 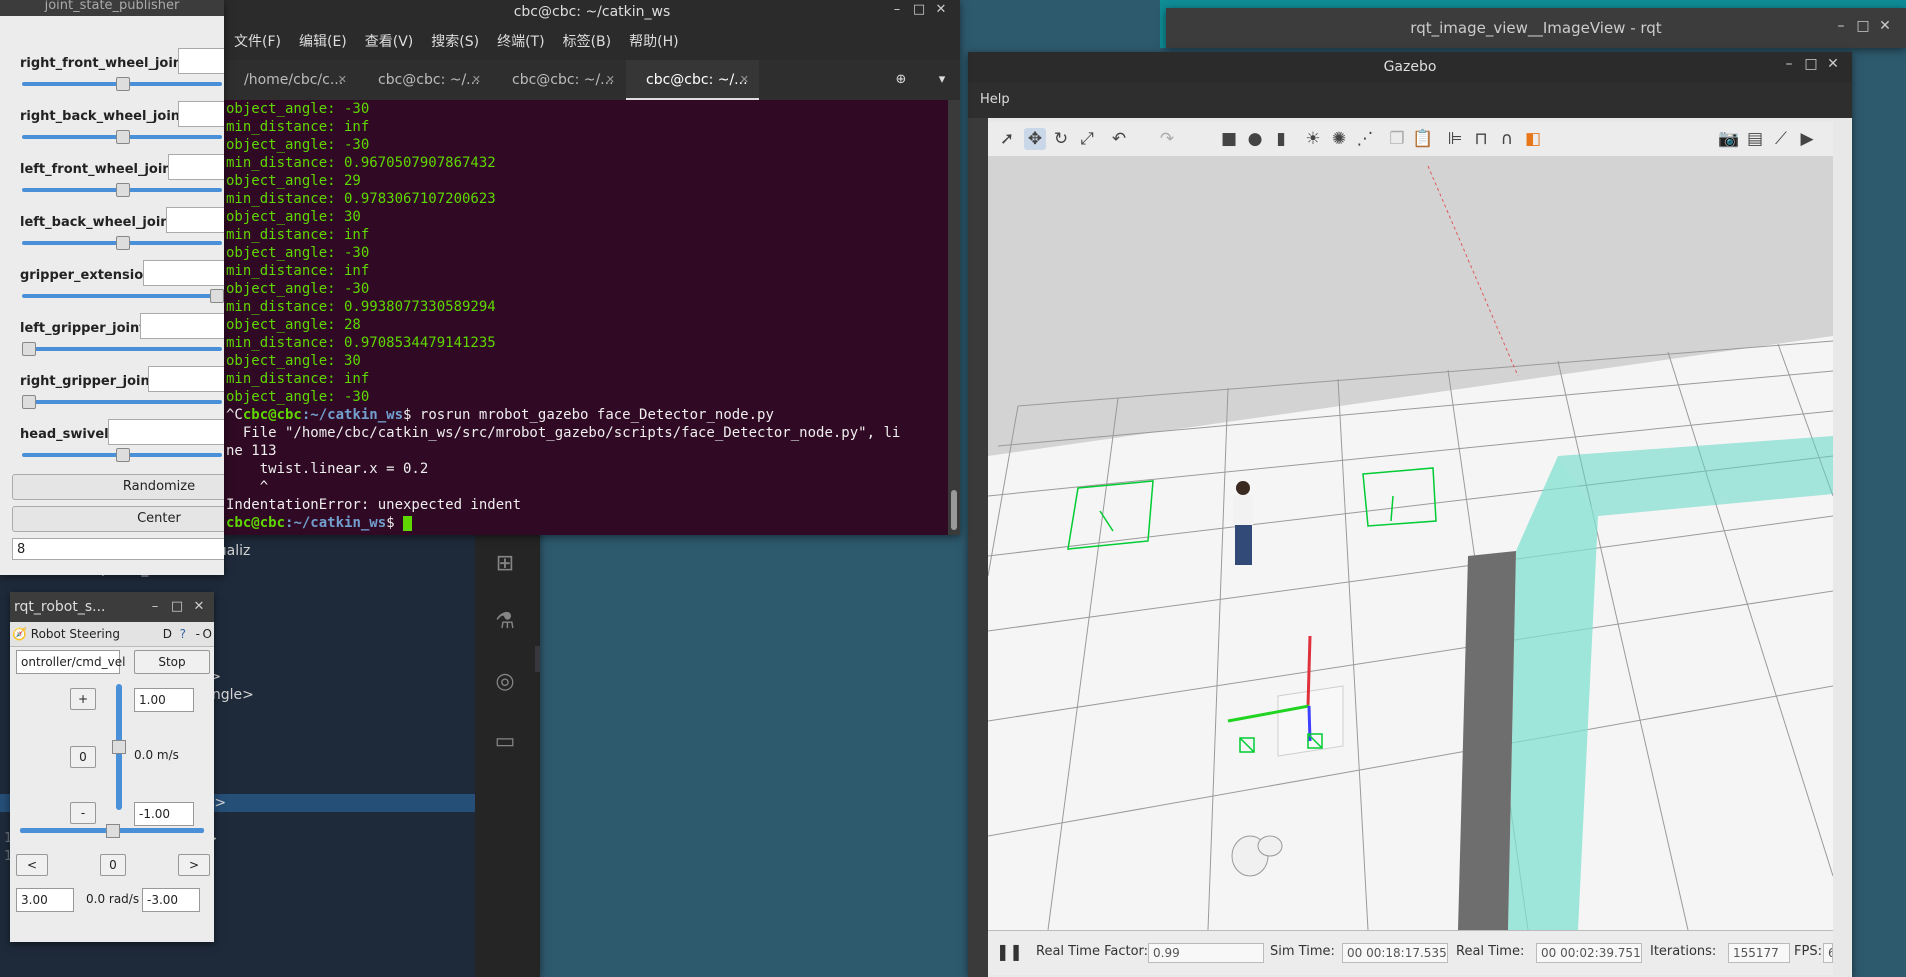 I want to click on copy-icon: ❐, so click(x=1397, y=139).